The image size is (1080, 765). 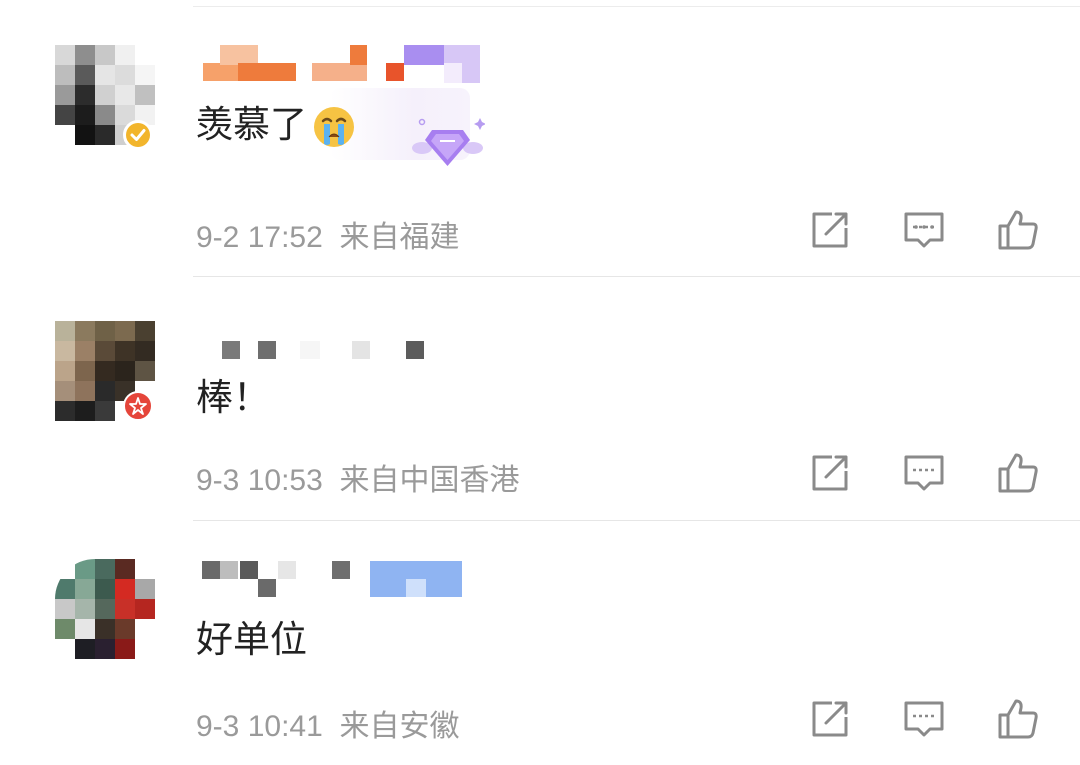 What do you see at coordinates (251, 639) in the screenshot?
I see `comment-text: 好单位` at bounding box center [251, 639].